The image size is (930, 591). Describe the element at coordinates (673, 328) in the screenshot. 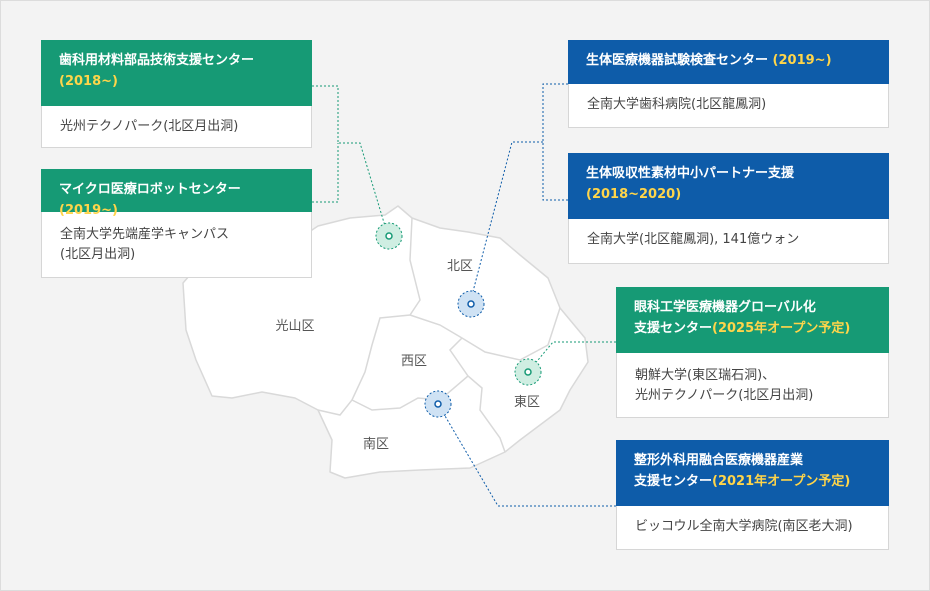

I see `card-ophthalmic-title-line2: 支援センター` at that location.